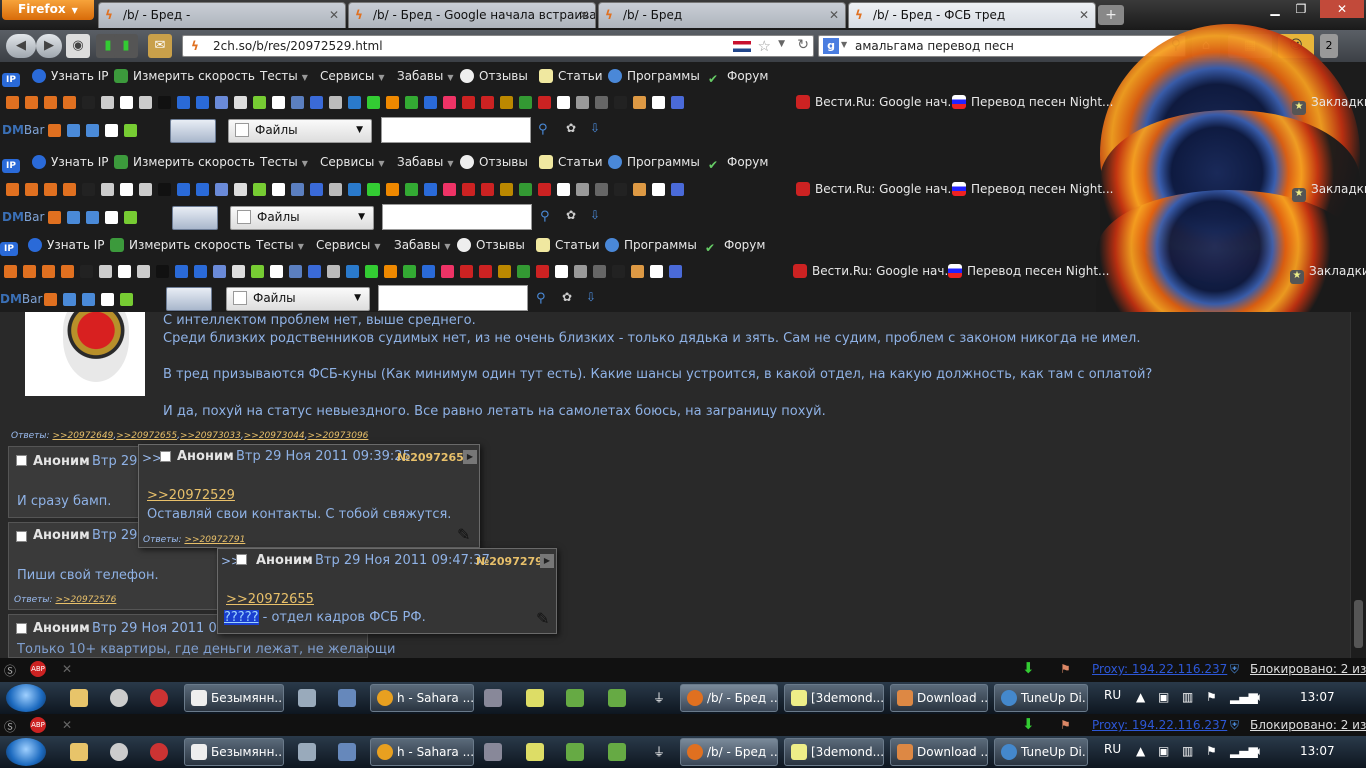 The image size is (1366, 768). What do you see at coordinates (1329, 46) in the screenshot?
I see `badge-count: 2` at bounding box center [1329, 46].